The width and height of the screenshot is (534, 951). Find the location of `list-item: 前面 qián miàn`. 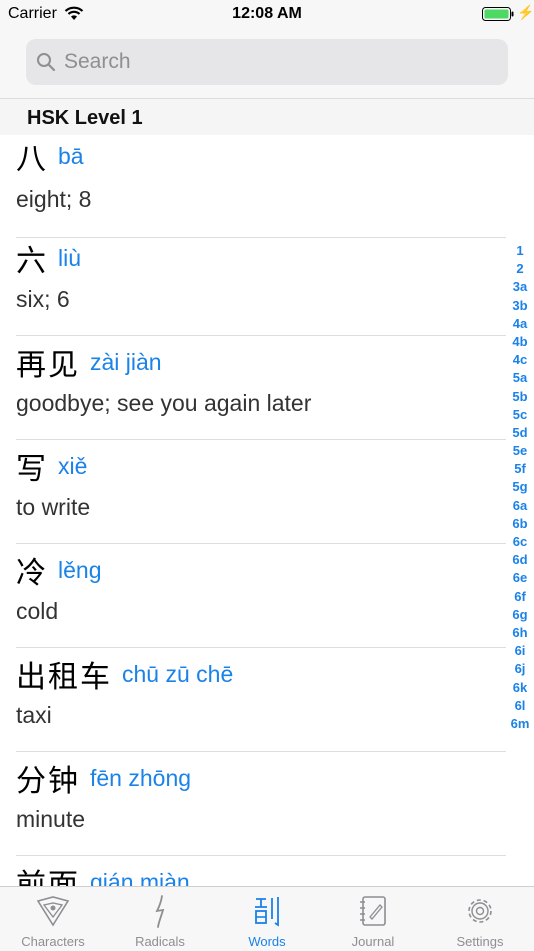

list-item: 前面 qián miàn is located at coordinates (267, 871).